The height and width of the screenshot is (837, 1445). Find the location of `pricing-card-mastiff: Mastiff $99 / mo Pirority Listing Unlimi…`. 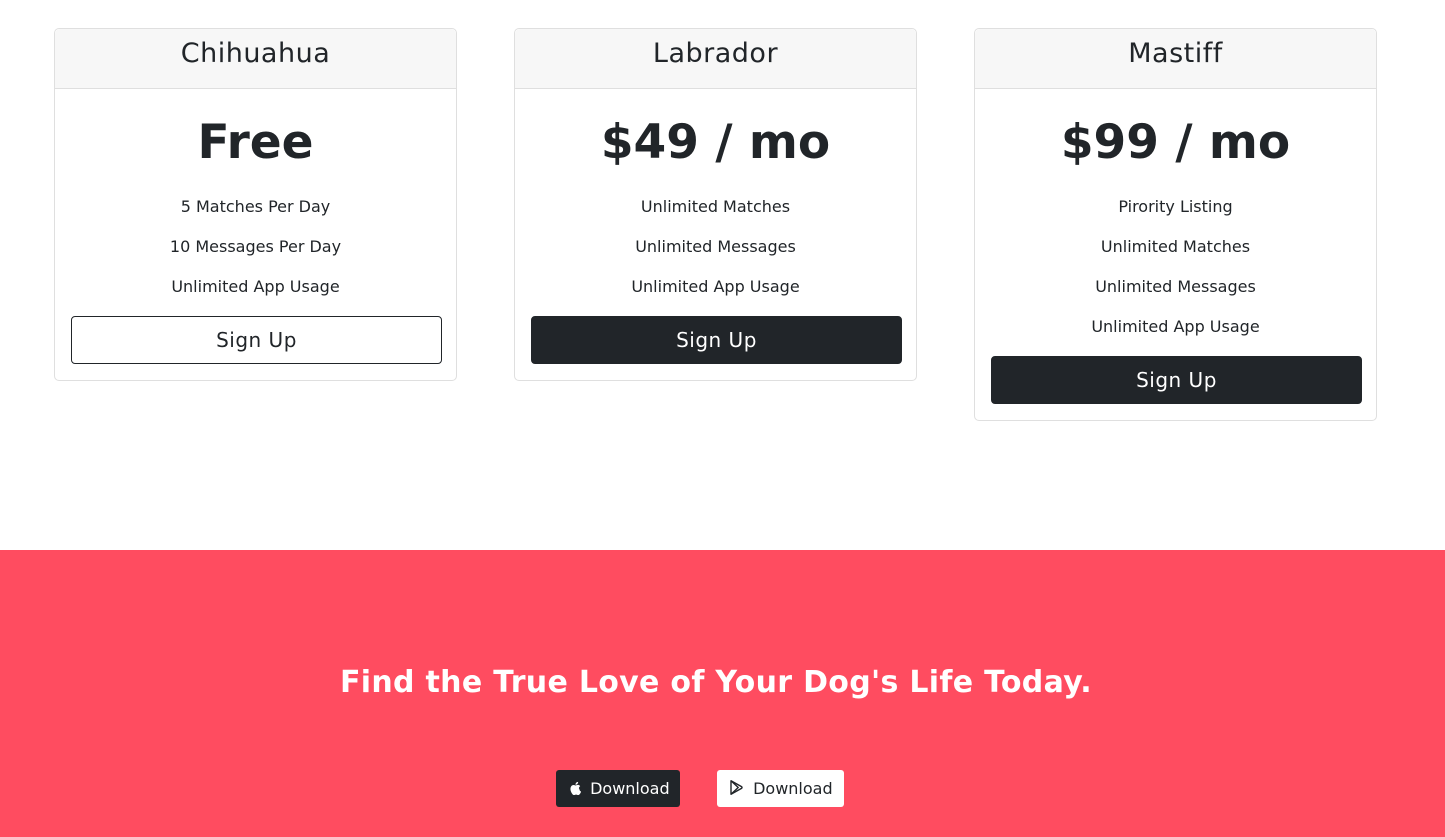

pricing-card-mastiff: Mastiff $99 / mo Pirority Listing Unlimi… is located at coordinates (1175, 224).